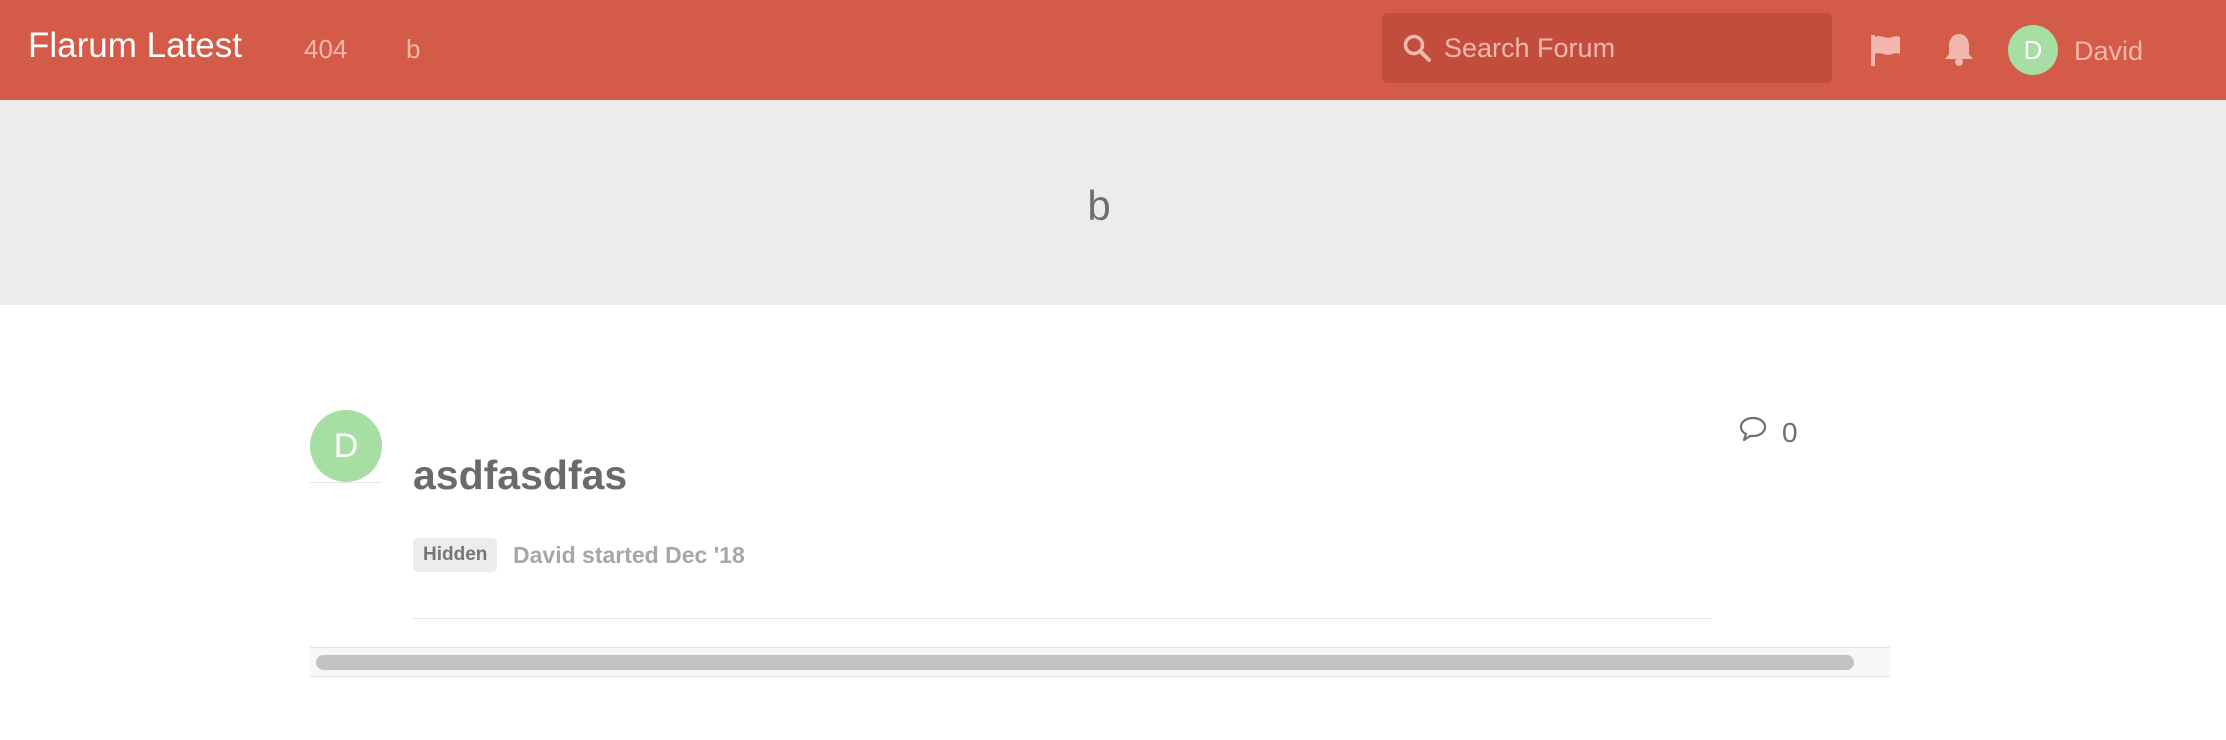 This screenshot has height=740, width=2226. What do you see at coordinates (1753, 429) in the screenshot?
I see `comment-icon` at bounding box center [1753, 429].